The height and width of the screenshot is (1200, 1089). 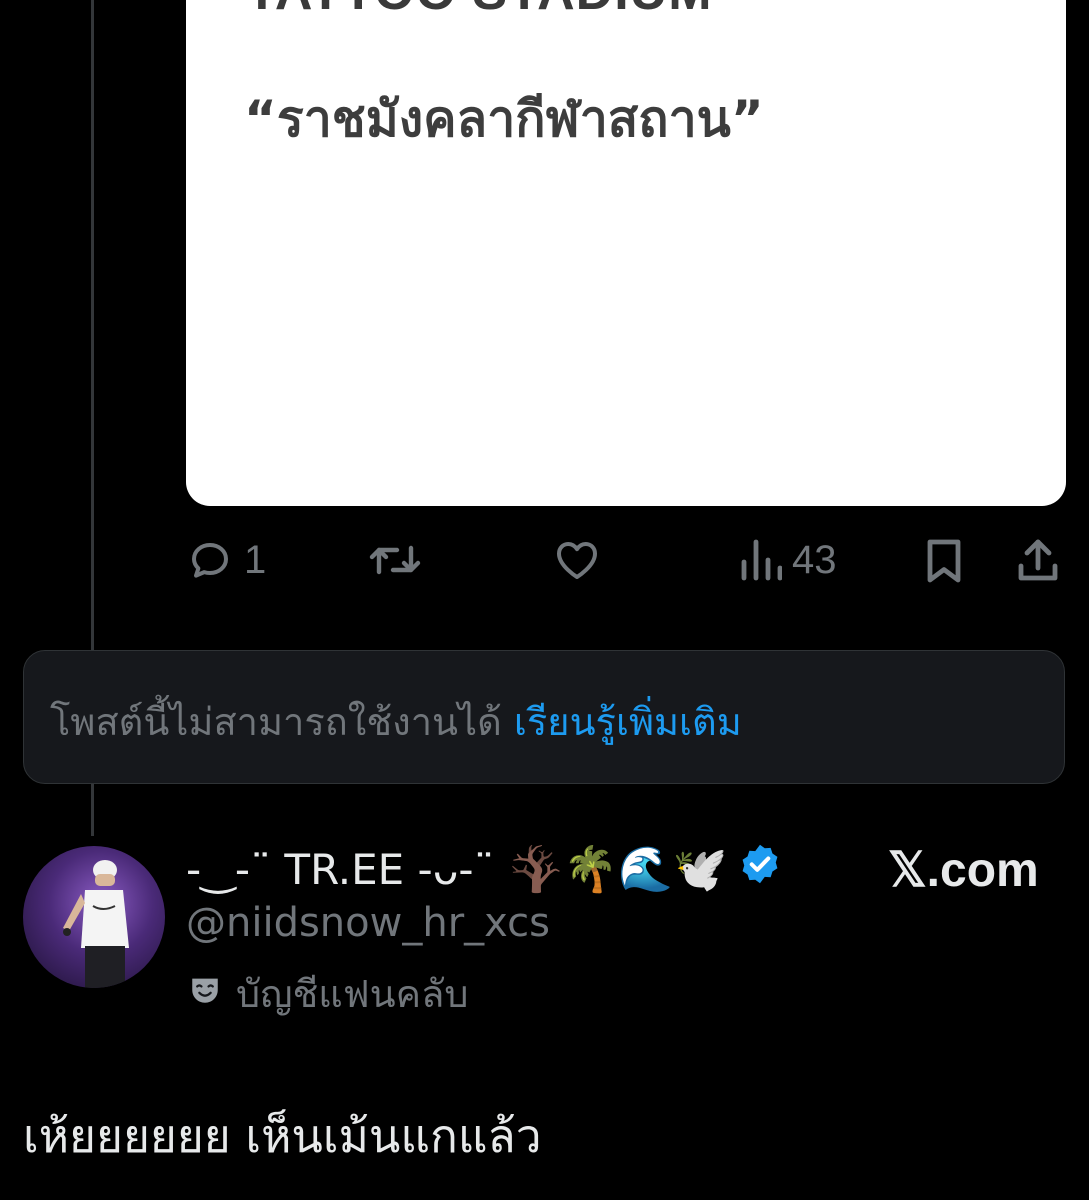 What do you see at coordinates (352, 994) in the screenshot?
I see `fan-account-label: บัญชีแฟนคลับ` at bounding box center [352, 994].